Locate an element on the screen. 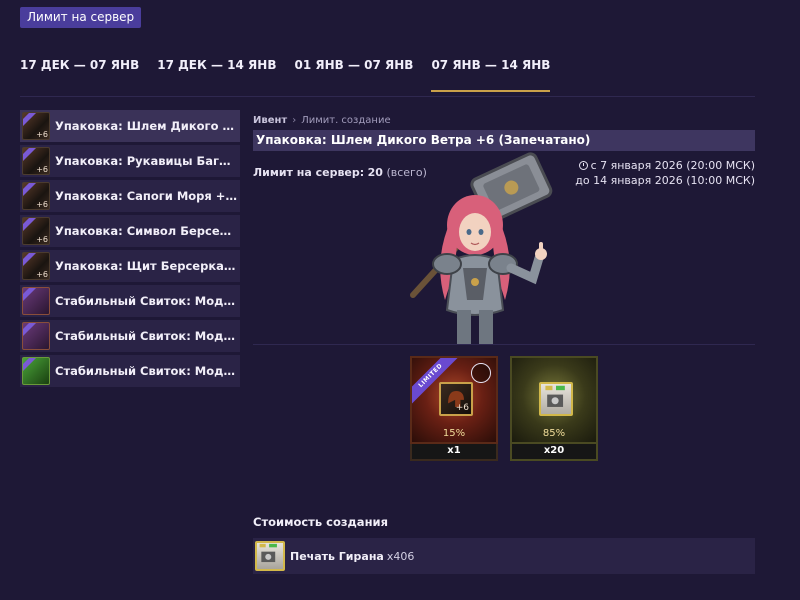  tab-date-4: 07 ЯНВ — 14 ЯНВ is located at coordinates (490, 75).